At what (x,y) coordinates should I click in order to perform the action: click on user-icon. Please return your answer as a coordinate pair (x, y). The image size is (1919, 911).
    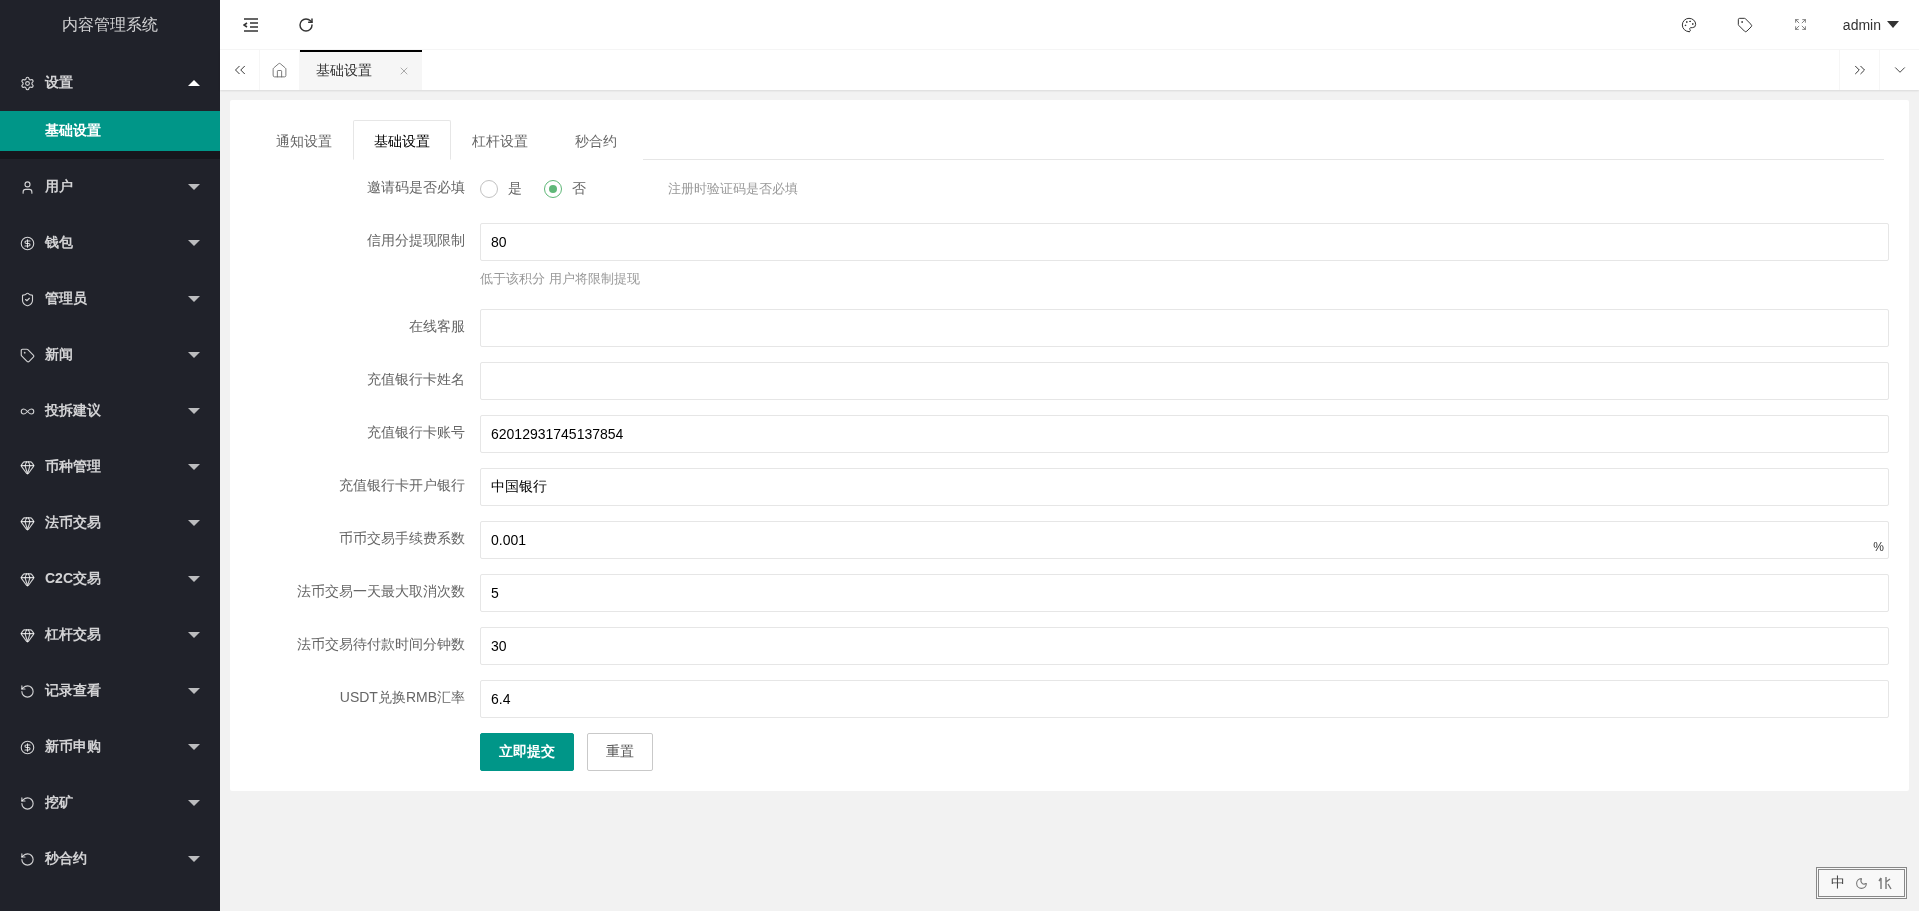
    Looking at the image, I should click on (27, 187).